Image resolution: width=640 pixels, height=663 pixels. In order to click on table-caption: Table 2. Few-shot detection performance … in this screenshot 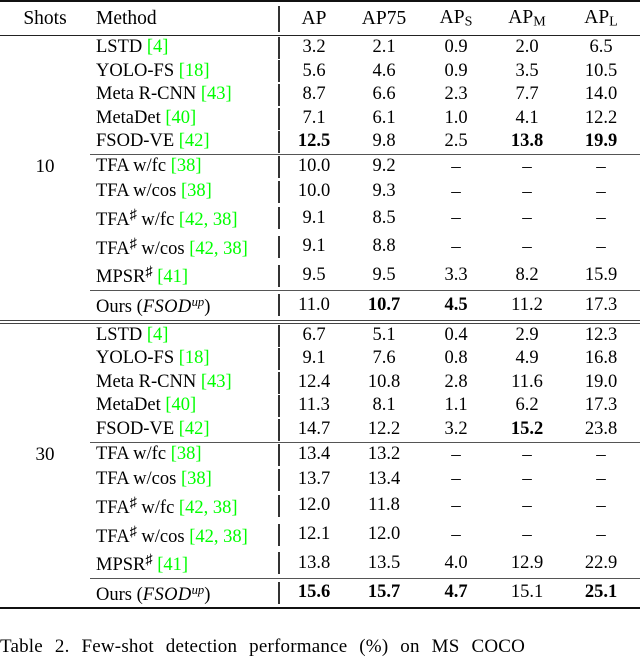, I will do `click(320, 647)`.